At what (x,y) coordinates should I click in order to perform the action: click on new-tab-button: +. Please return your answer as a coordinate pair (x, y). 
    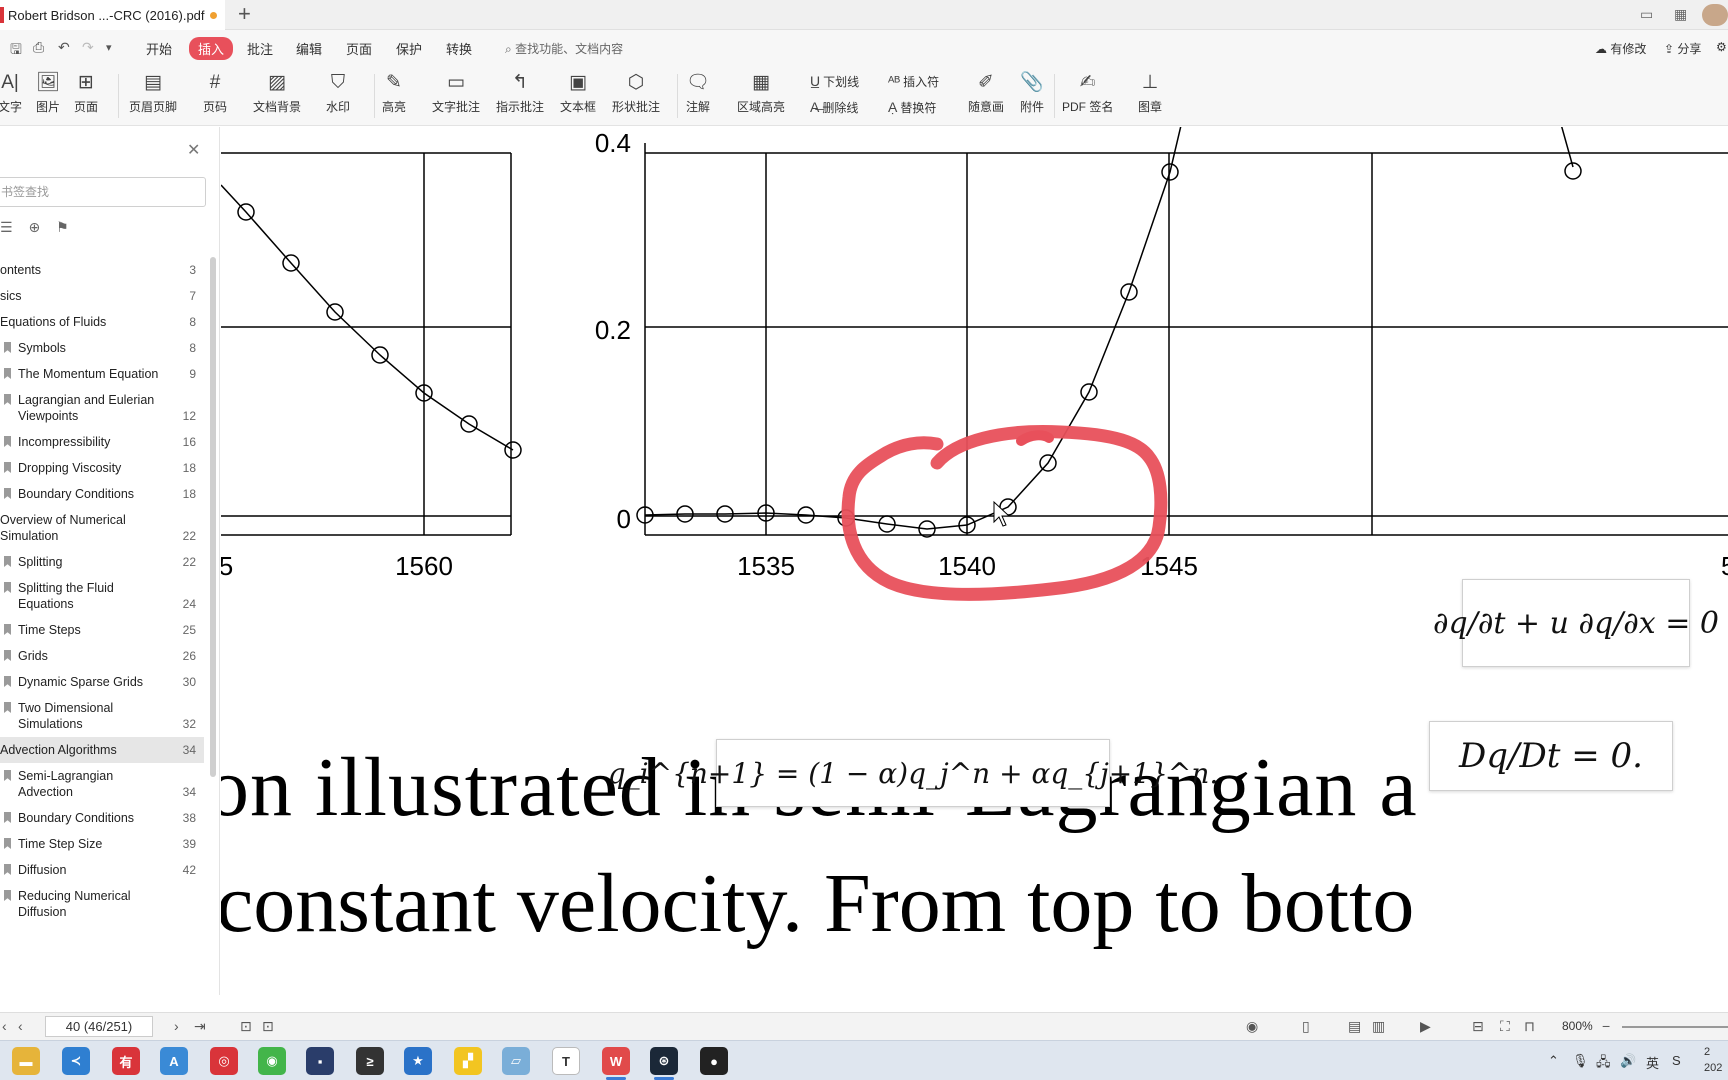
    Looking at the image, I should click on (244, 14).